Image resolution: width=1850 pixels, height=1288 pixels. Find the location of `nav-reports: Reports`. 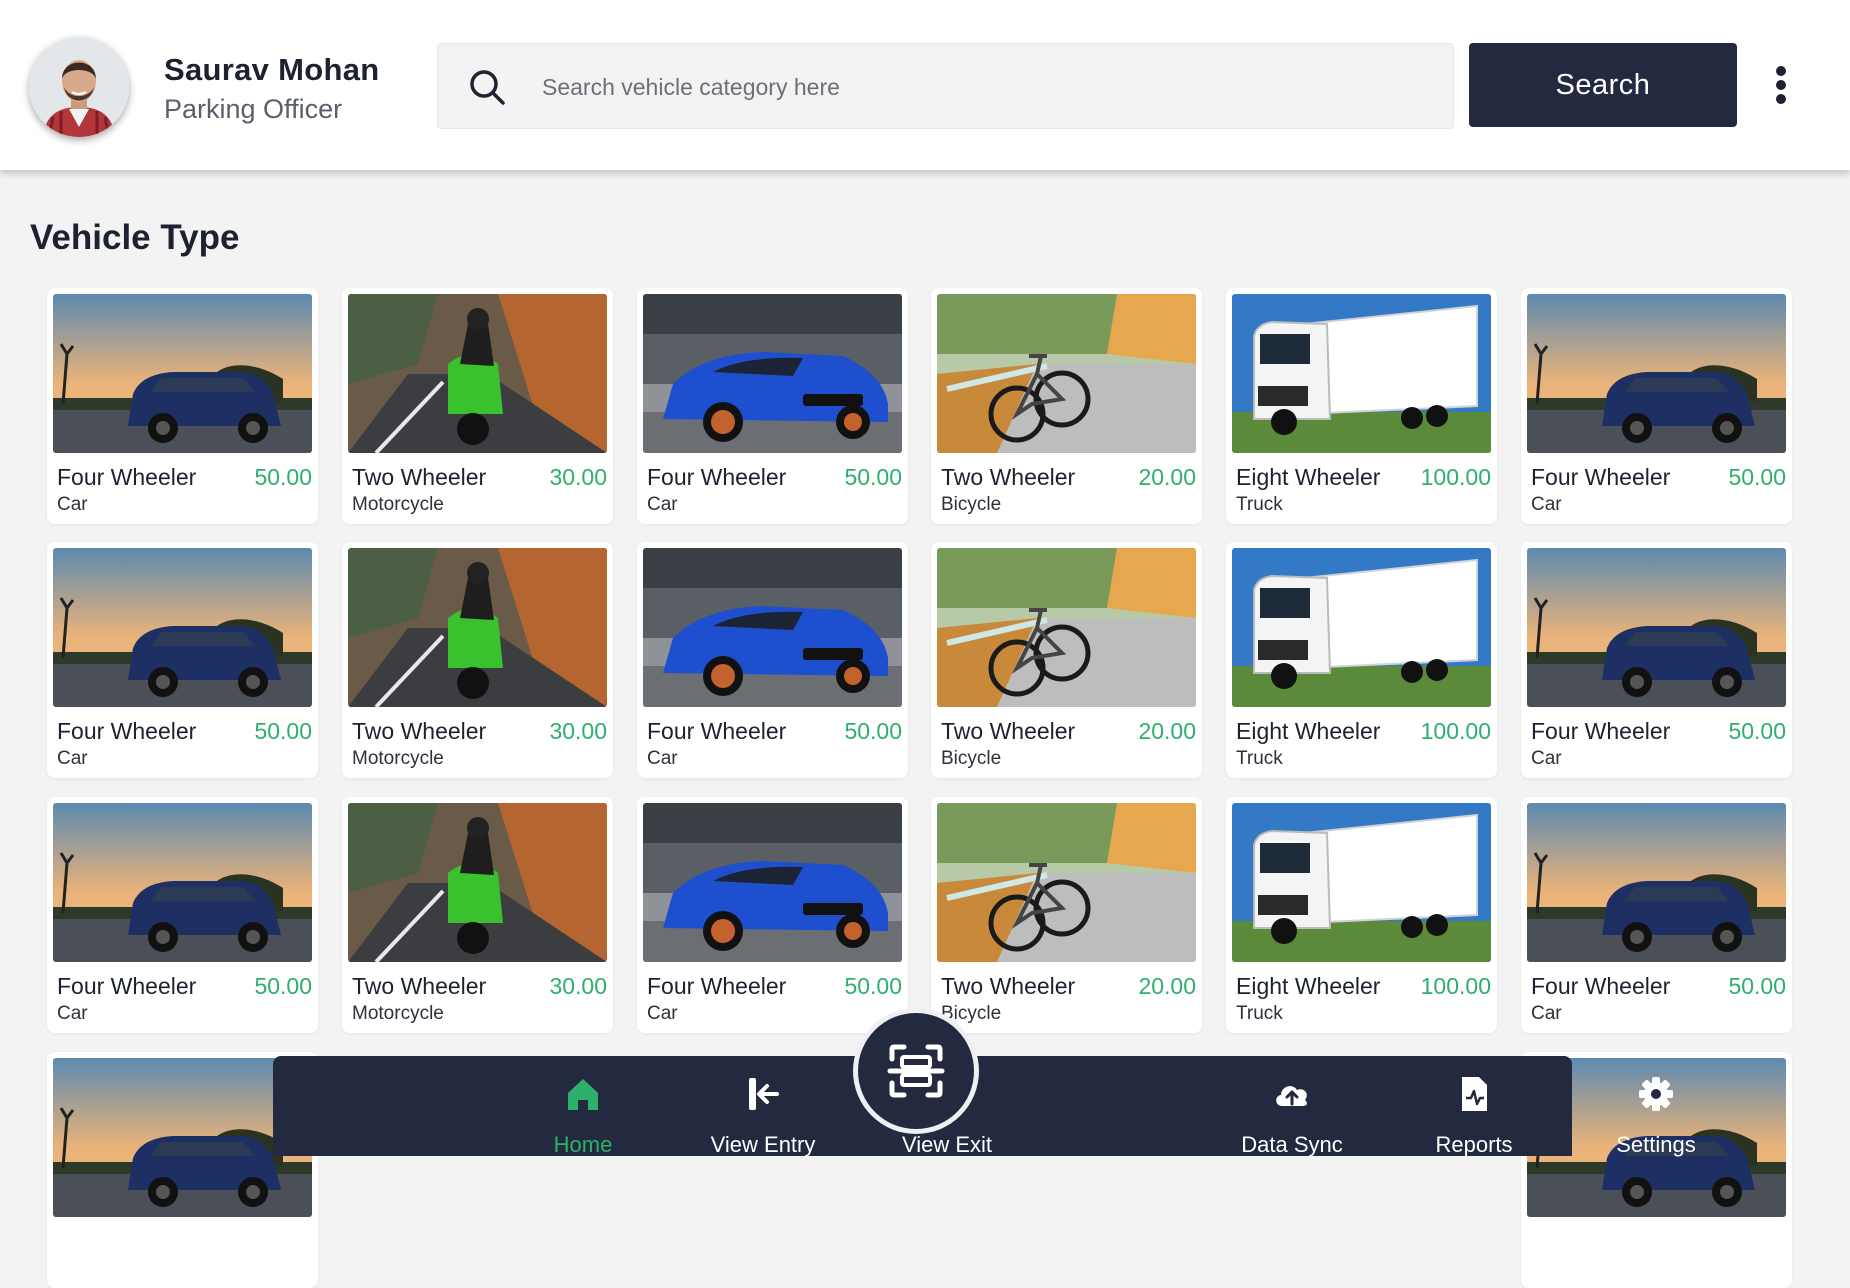

nav-reports: Reports is located at coordinates (1474, 1119).